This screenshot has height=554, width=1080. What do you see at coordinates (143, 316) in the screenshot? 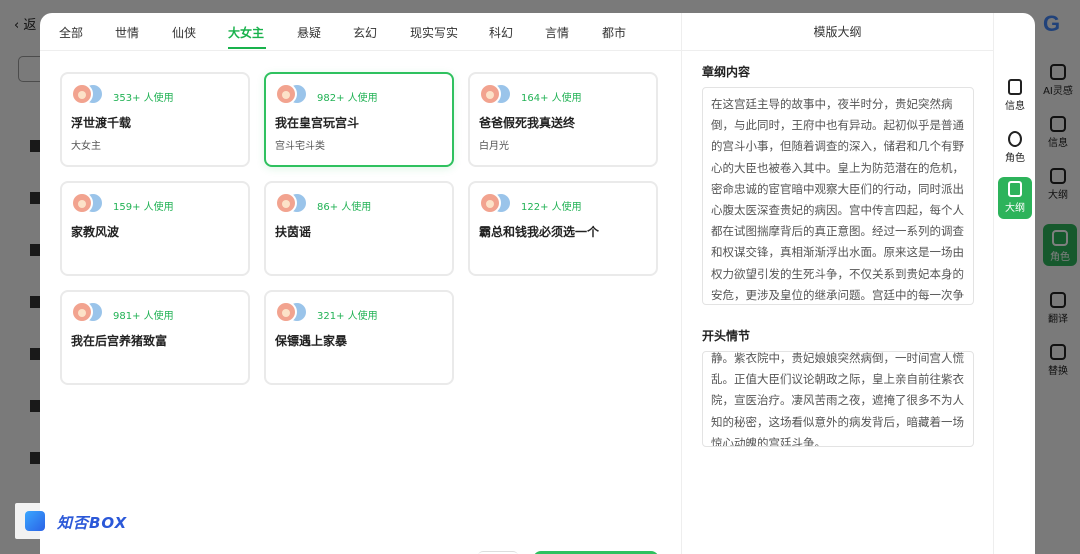
I see `usage-count: 981+ 人使用` at bounding box center [143, 316].